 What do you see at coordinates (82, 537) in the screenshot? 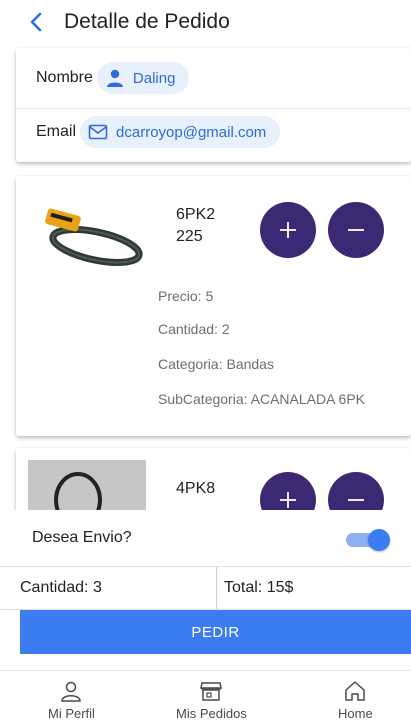
I see `shipping-label: Desea Envio?` at bounding box center [82, 537].